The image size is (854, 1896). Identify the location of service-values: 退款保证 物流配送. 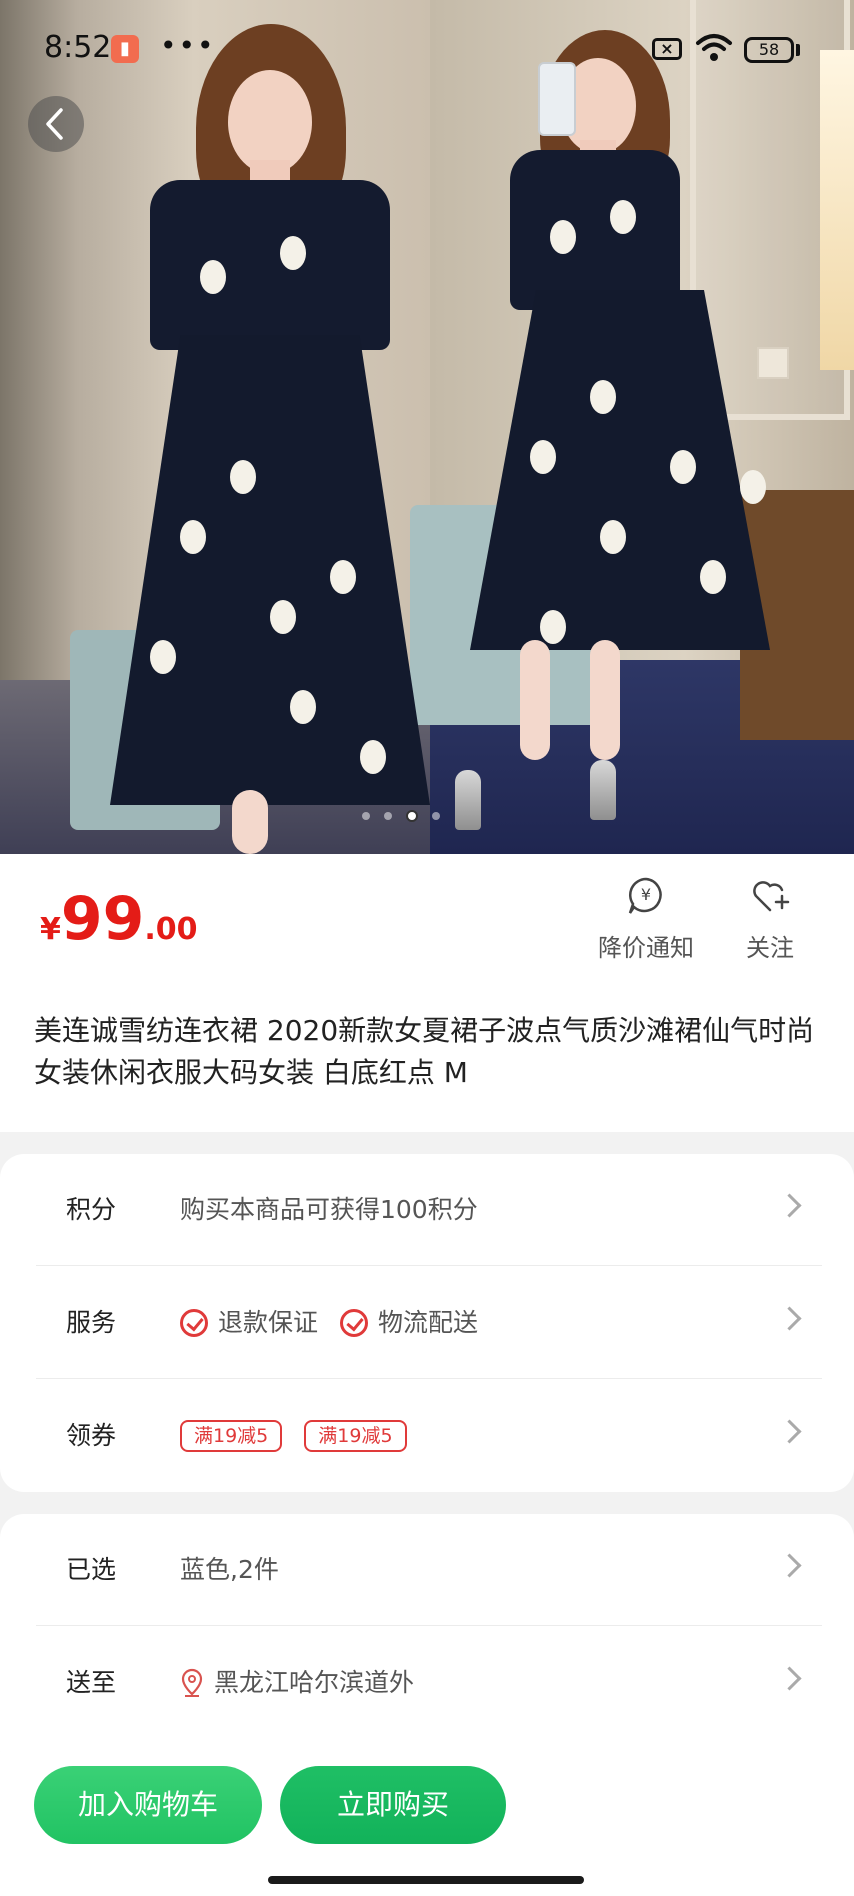
(340, 1323).